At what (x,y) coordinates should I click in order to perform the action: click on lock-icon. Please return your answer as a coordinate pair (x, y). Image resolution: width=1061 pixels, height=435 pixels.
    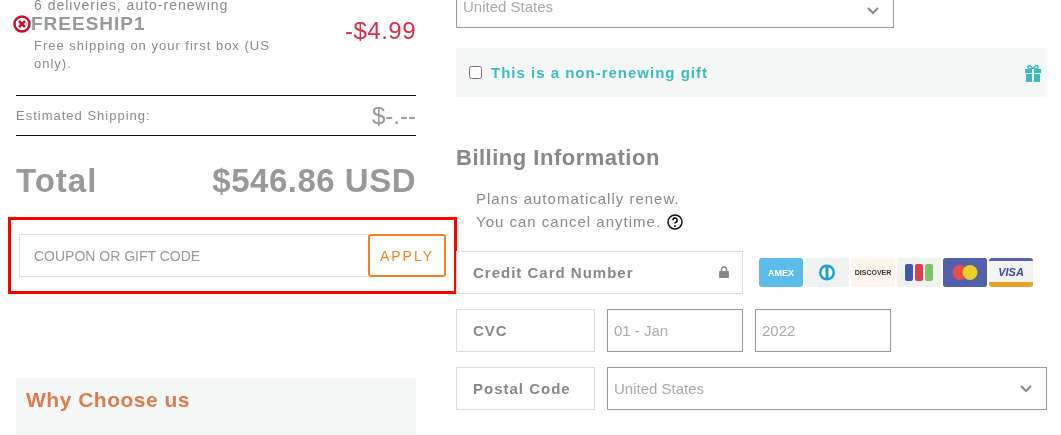
    Looking at the image, I should click on (724, 272).